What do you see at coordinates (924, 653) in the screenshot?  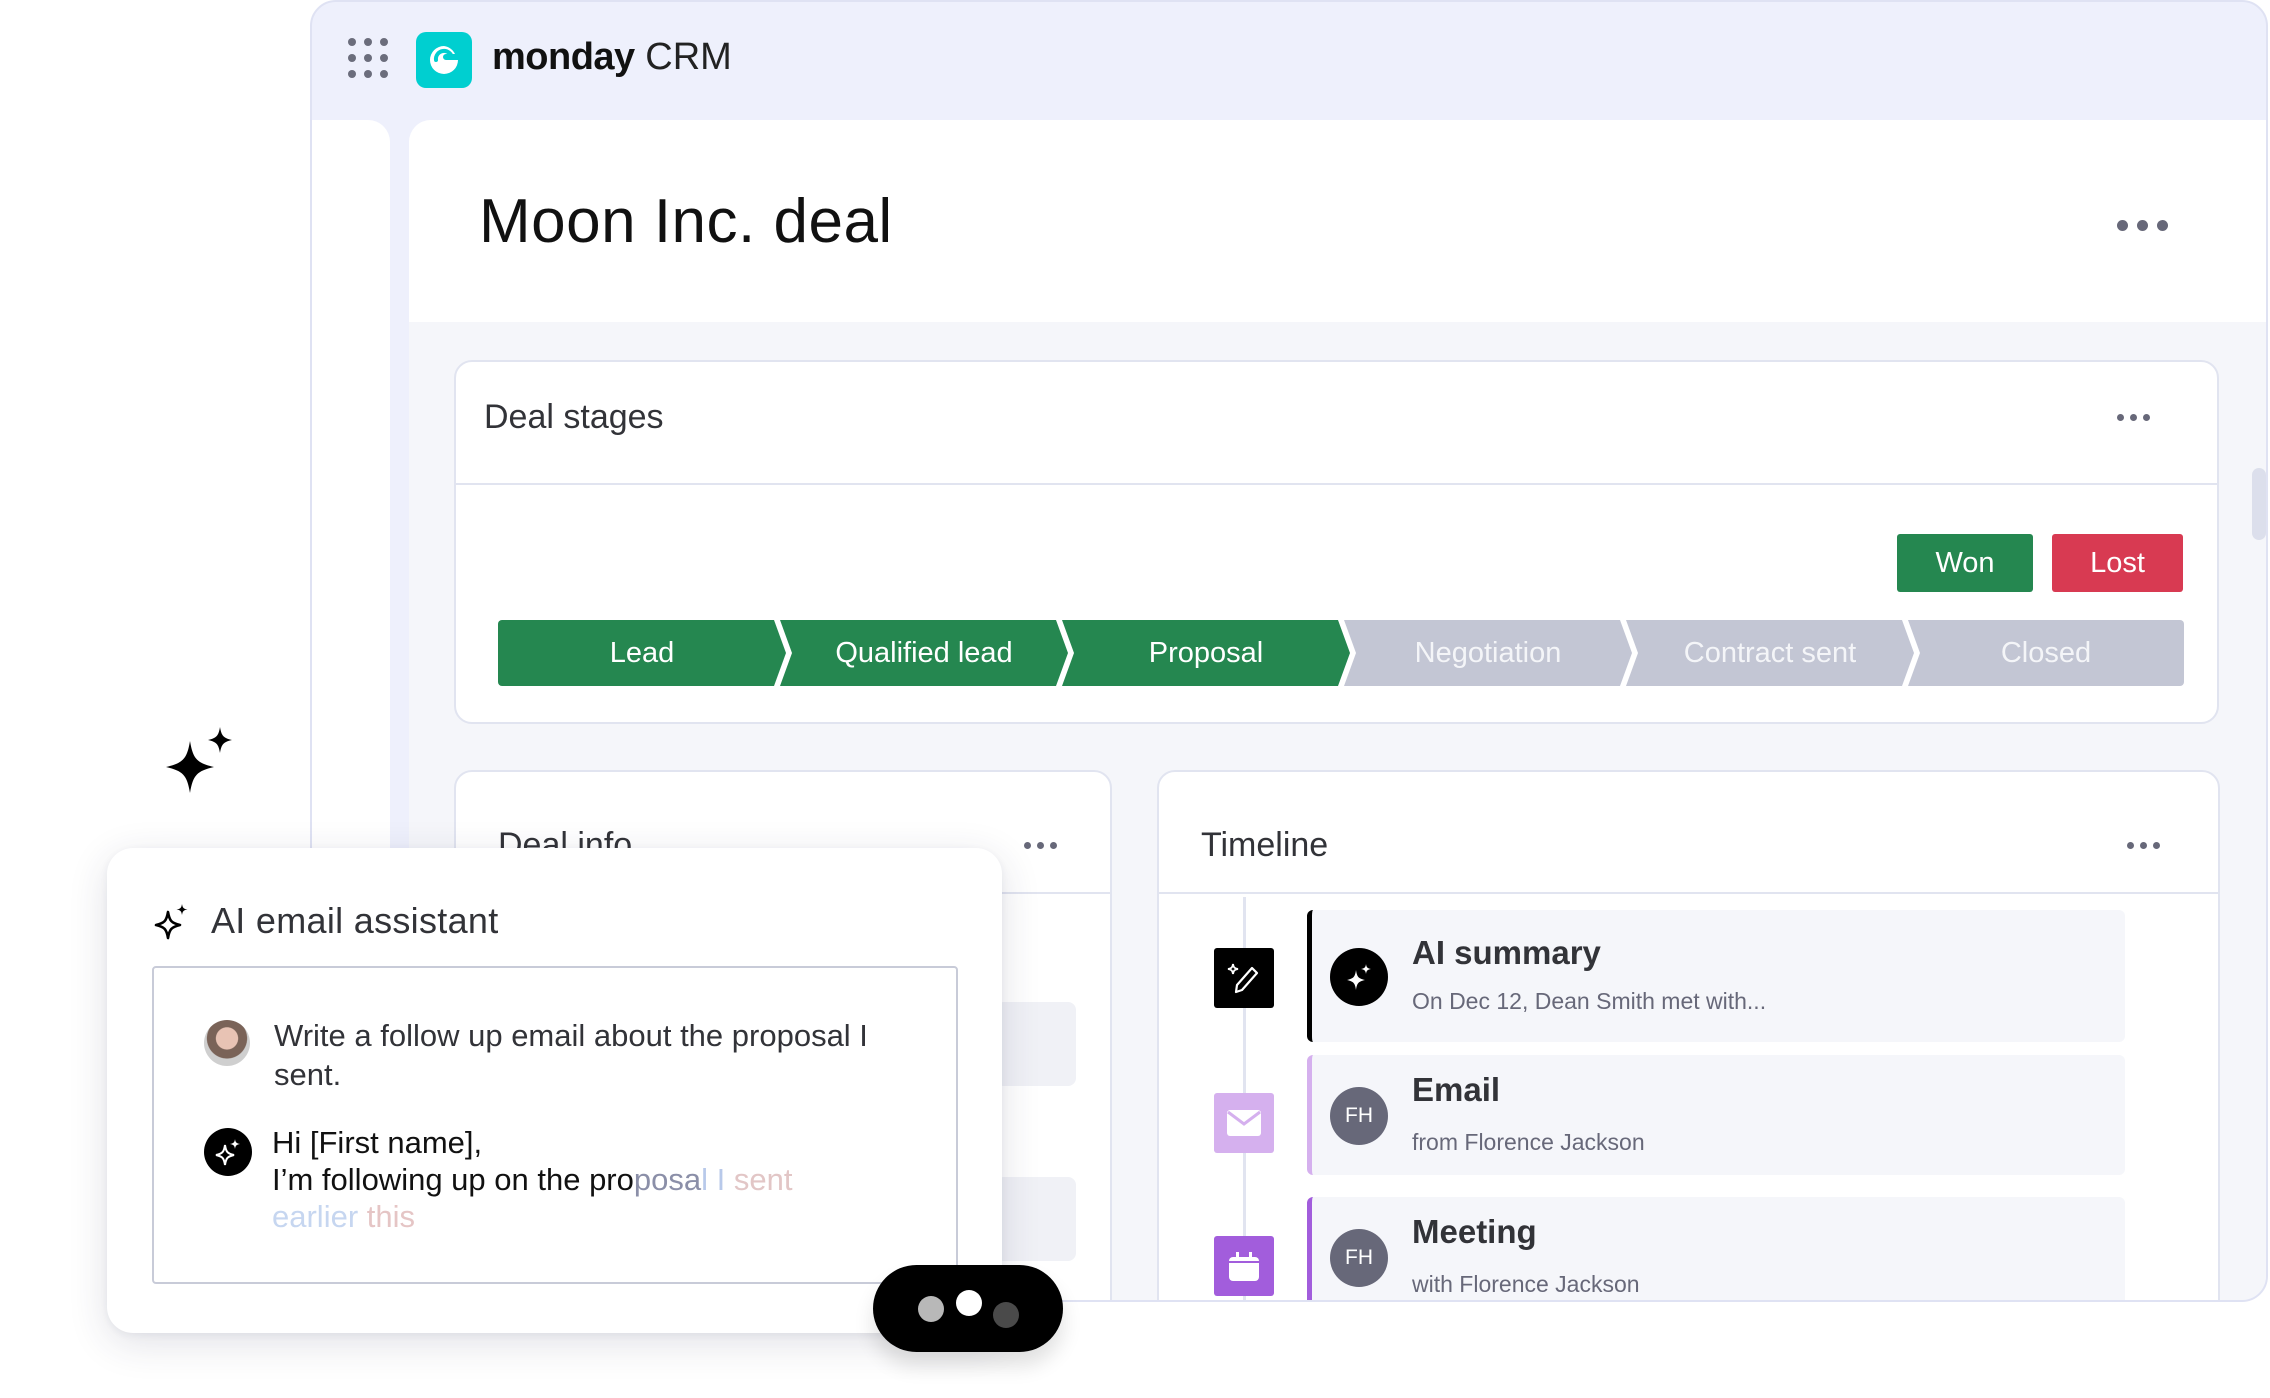 I see `stage-qualified-lead: Qualified lead` at bounding box center [924, 653].